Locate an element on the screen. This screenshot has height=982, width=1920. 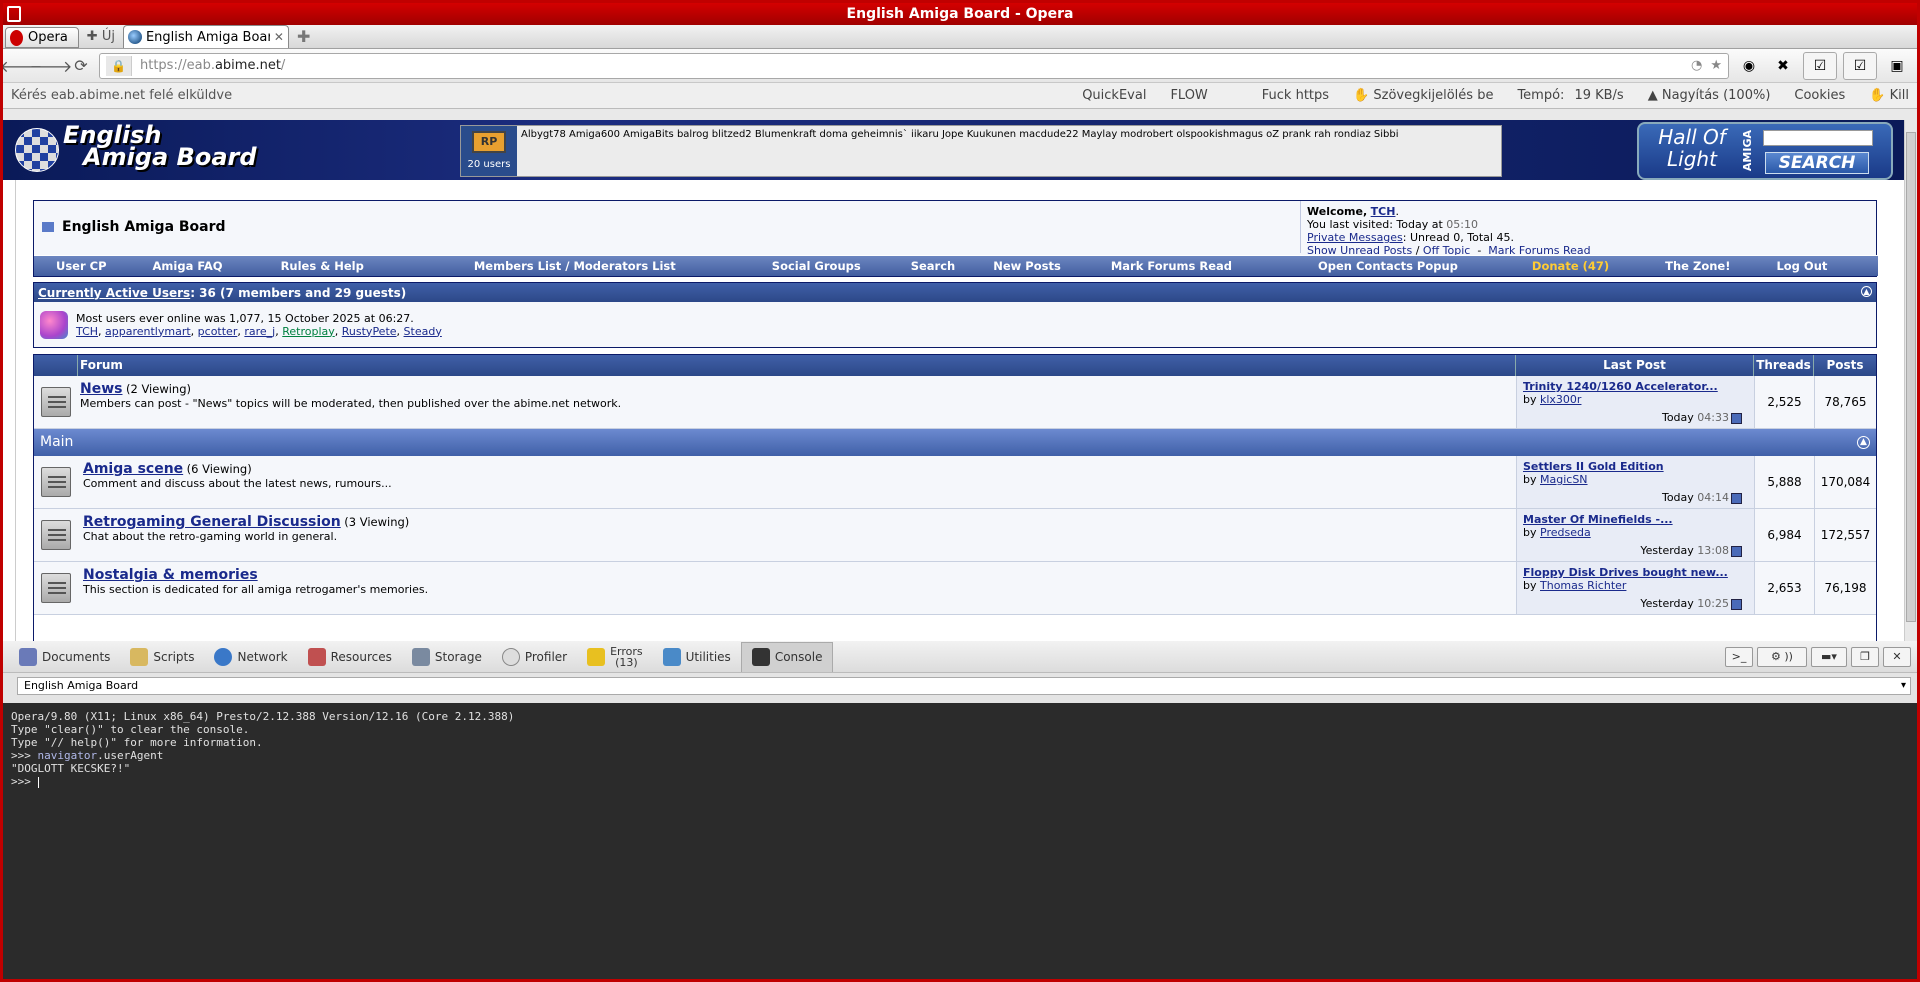
active-user-link: TCH is located at coordinates (87, 331).